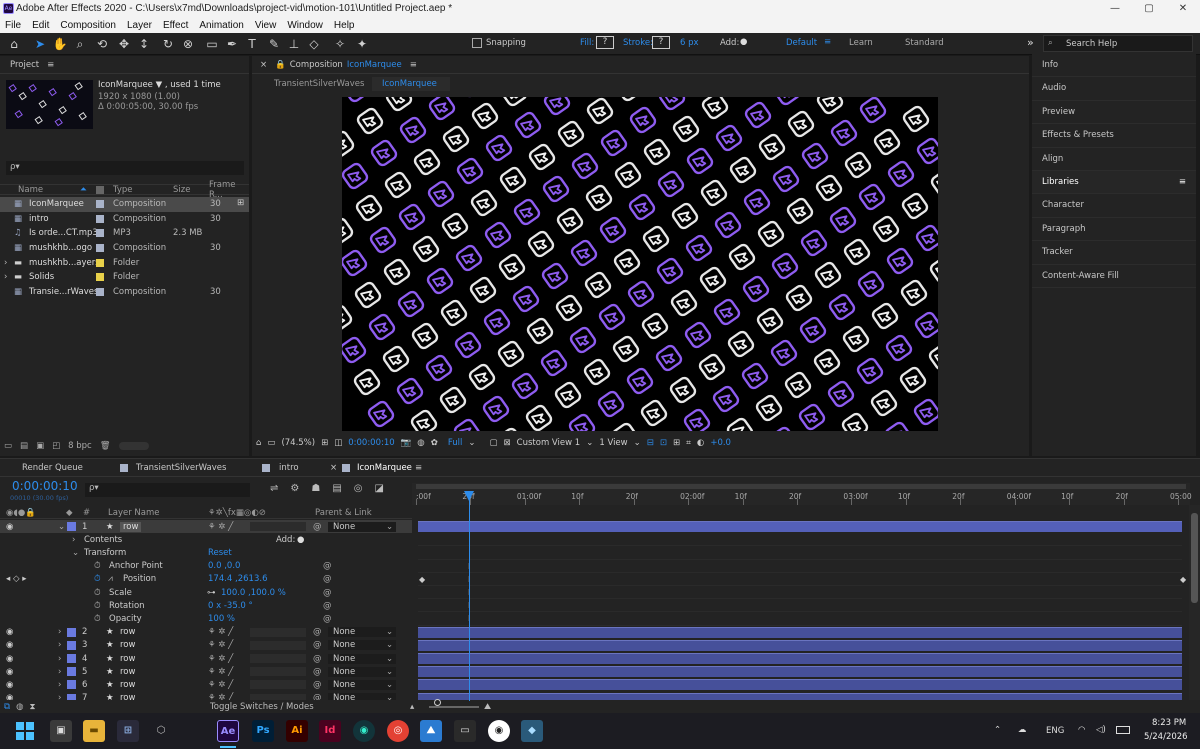 The image size is (1200, 749). I want to click on trash-icon: 🗑, so click(105, 446).